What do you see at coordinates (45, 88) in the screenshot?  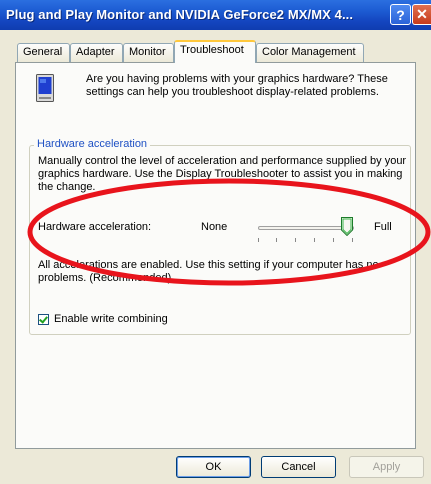 I see `monitor-icon` at bounding box center [45, 88].